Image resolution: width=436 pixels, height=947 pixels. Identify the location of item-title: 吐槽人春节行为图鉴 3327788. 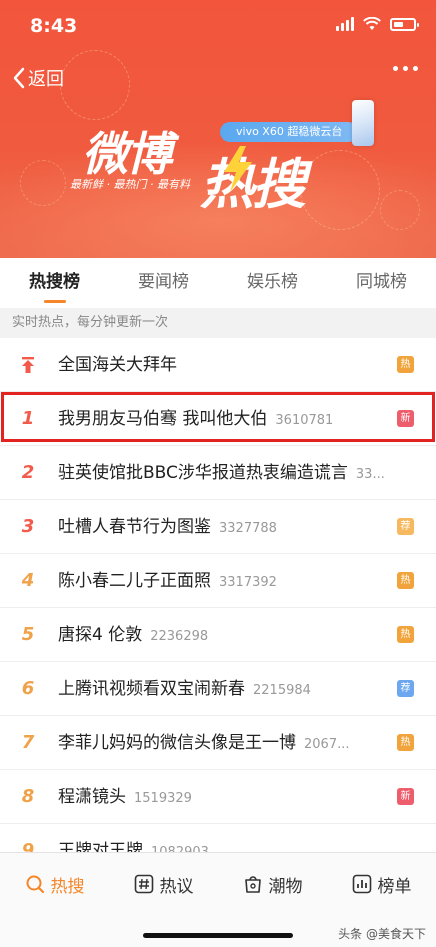
(167, 527).